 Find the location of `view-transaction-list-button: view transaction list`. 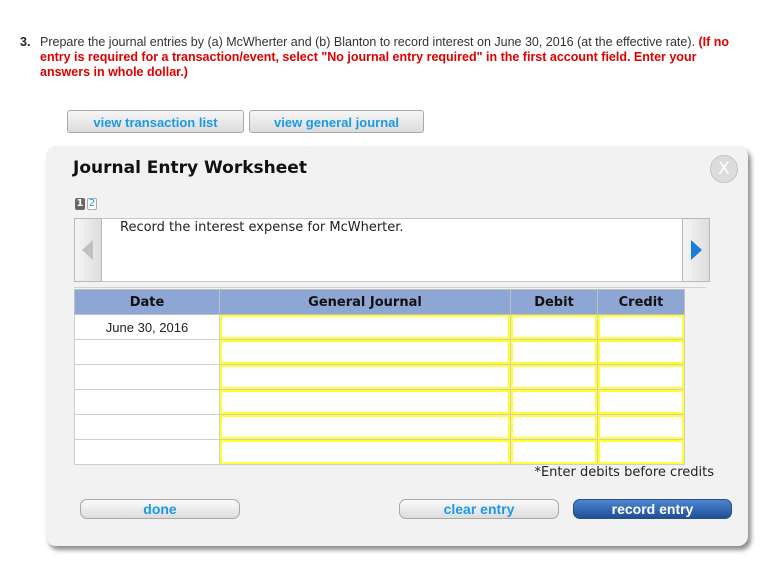

view-transaction-list-button: view transaction list is located at coordinates (155, 121).